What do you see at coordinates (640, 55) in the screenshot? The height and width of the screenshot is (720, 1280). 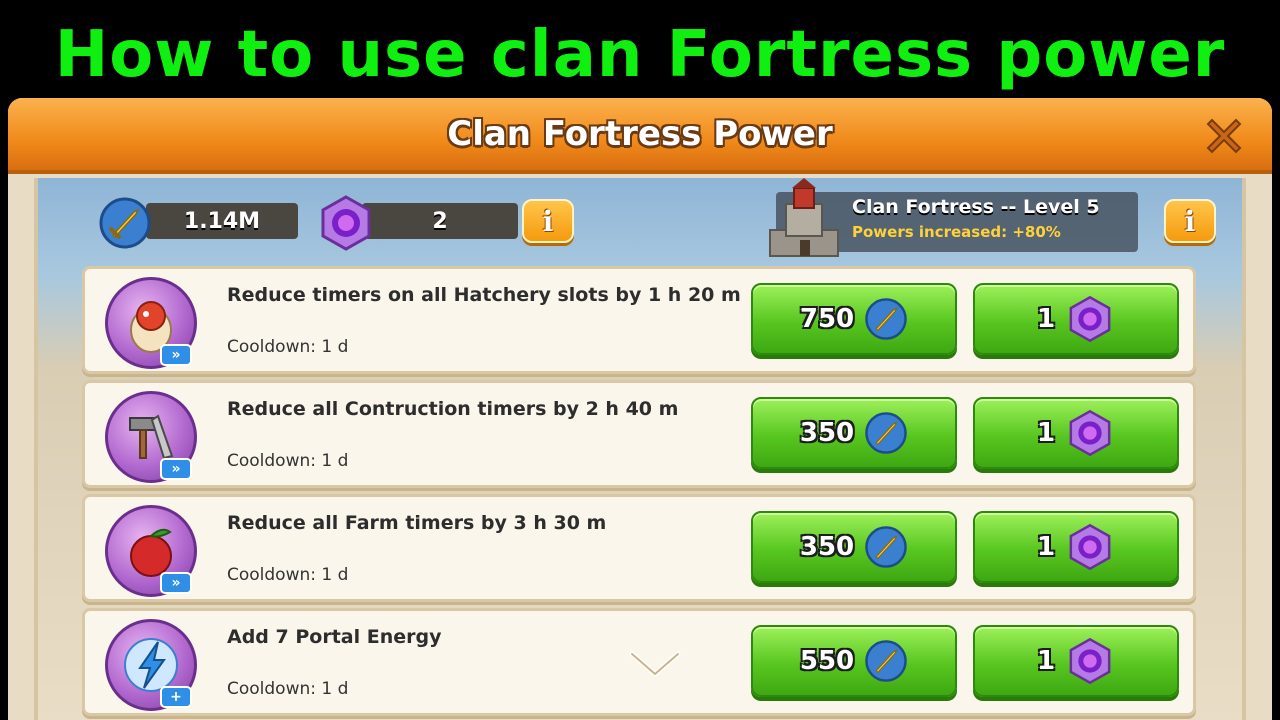 I see `video-headline: How to use clan Fortress power` at bounding box center [640, 55].